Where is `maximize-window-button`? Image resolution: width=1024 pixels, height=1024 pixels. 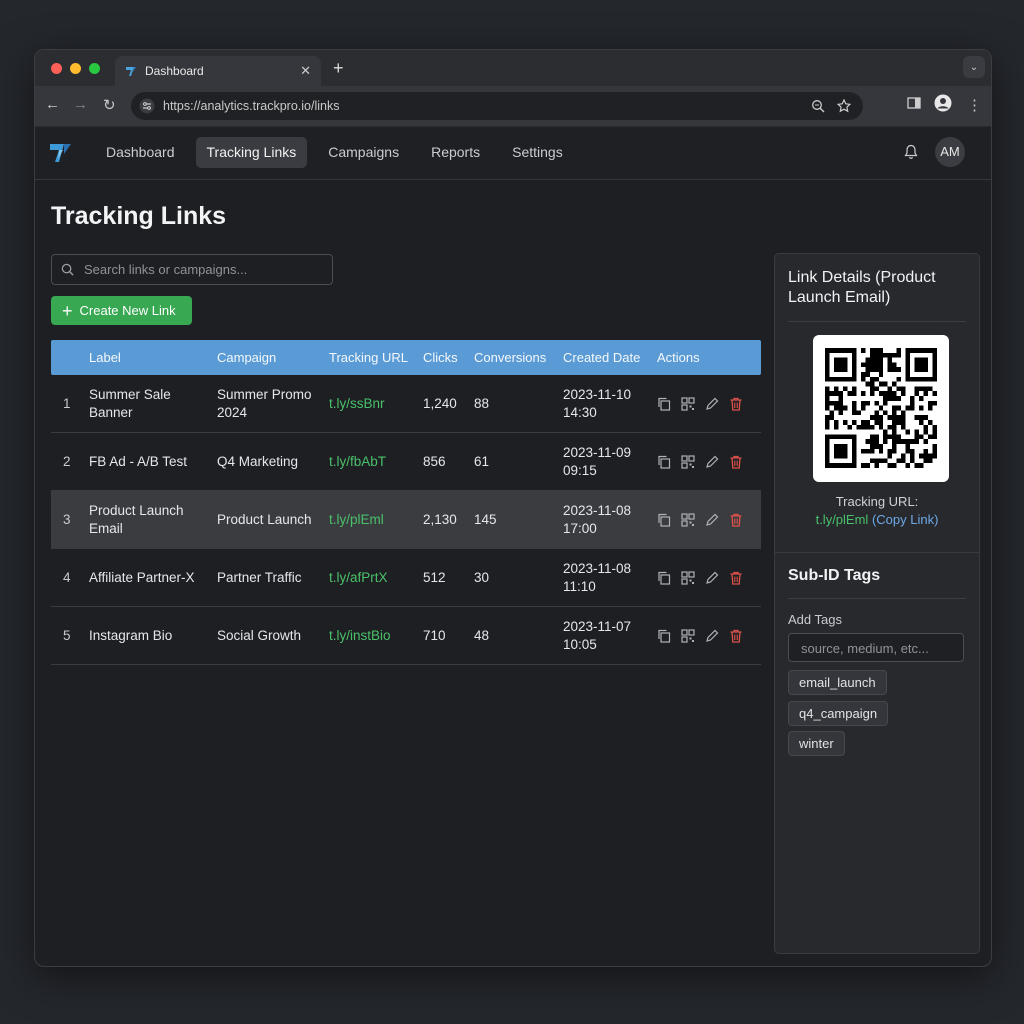
maximize-window-button is located at coordinates (94, 68).